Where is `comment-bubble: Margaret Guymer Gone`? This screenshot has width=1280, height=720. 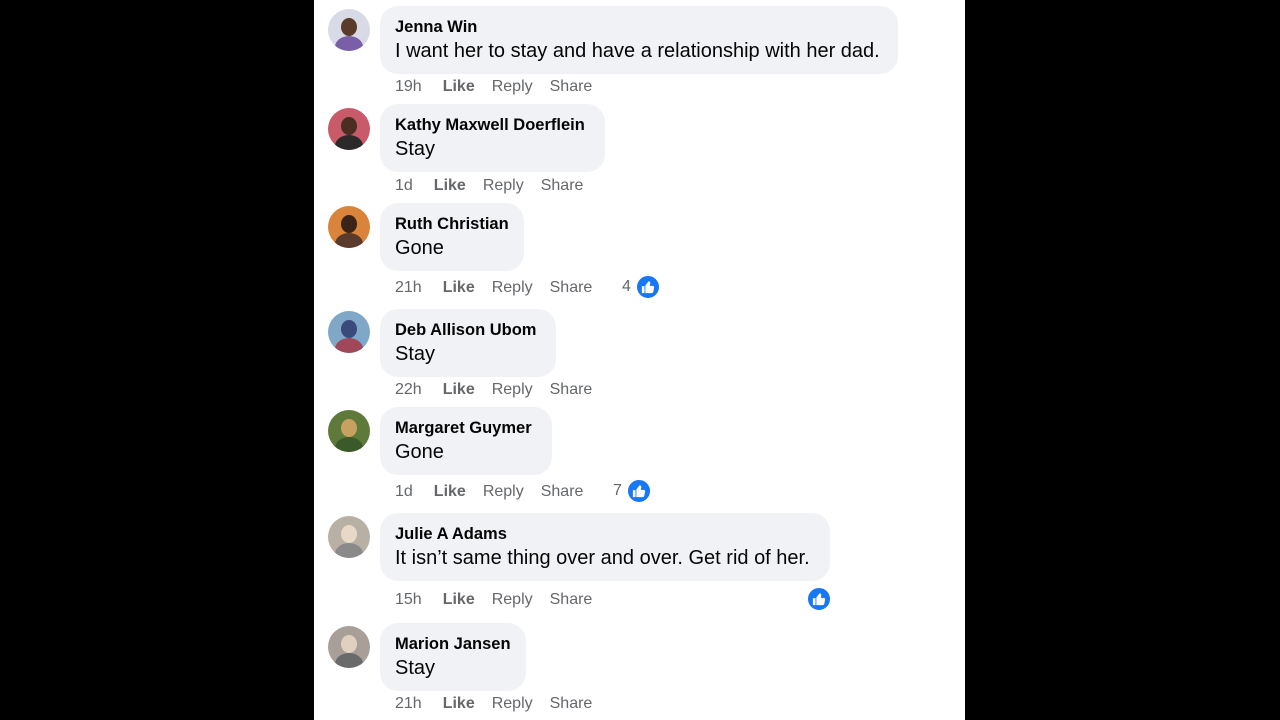
comment-bubble: Margaret Guymer Gone is located at coordinates (466, 441).